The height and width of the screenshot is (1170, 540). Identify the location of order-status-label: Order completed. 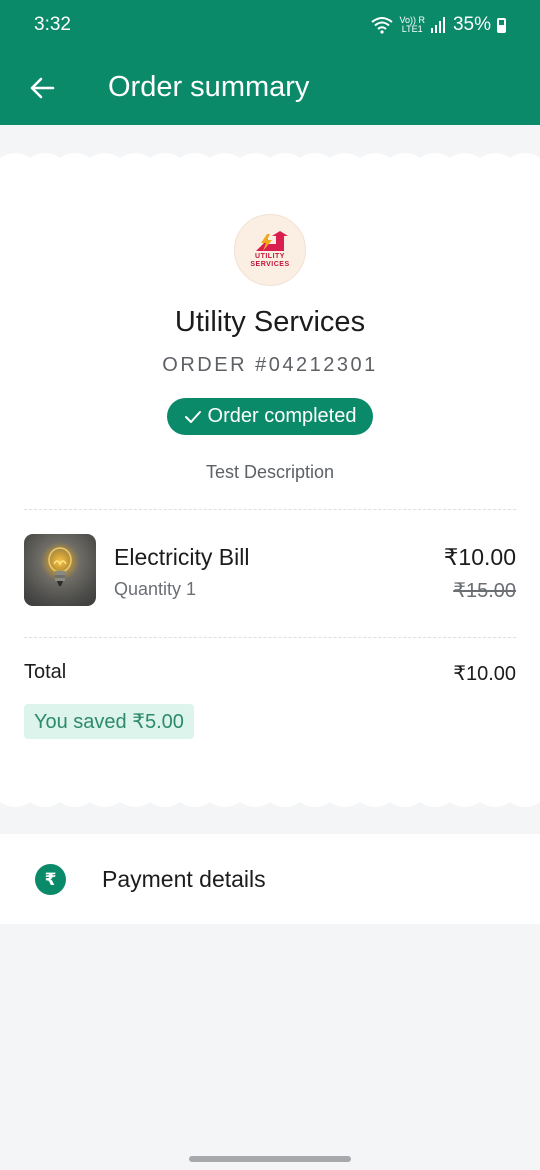
(282, 416).